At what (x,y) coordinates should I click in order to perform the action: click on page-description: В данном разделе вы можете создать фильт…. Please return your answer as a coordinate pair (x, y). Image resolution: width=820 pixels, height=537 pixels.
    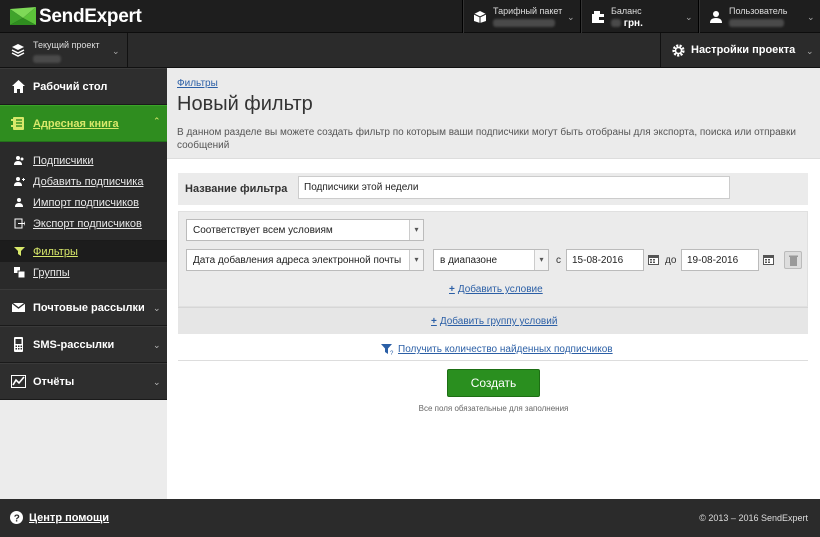
    Looking at the image, I should click on (486, 139).